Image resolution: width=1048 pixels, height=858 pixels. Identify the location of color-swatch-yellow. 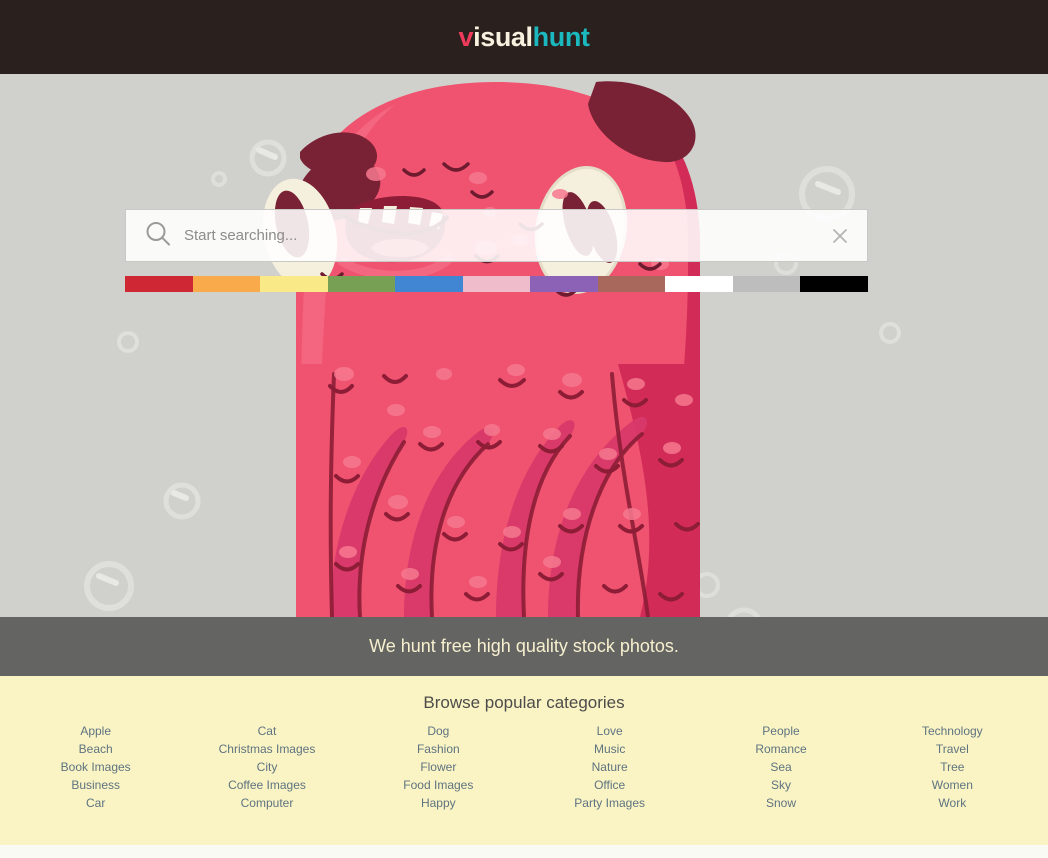
(294, 284).